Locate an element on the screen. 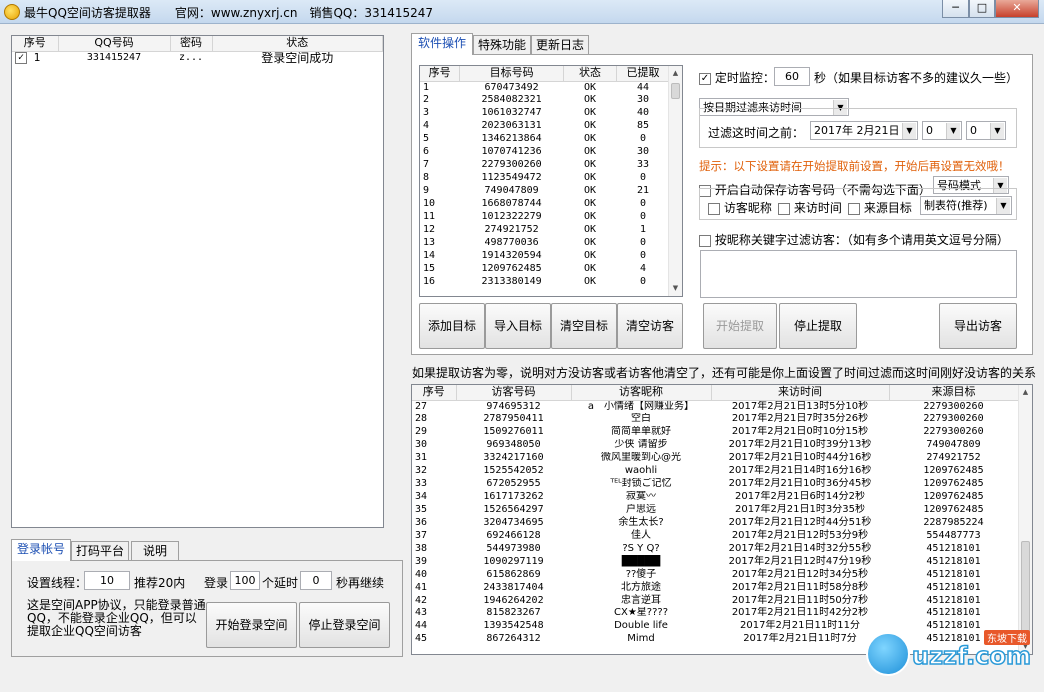  table-row: 1 670473492 OK 44 is located at coordinates (545, 87).